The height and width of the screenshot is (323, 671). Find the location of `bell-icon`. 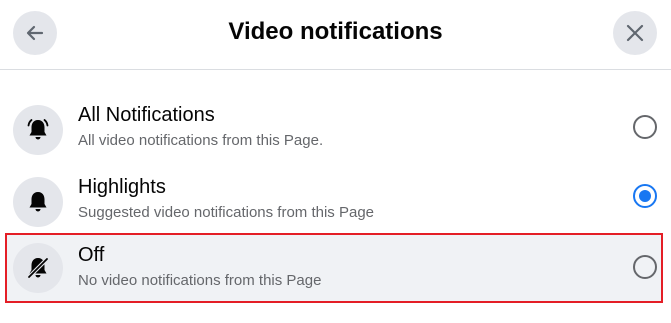

bell-icon is located at coordinates (38, 202).